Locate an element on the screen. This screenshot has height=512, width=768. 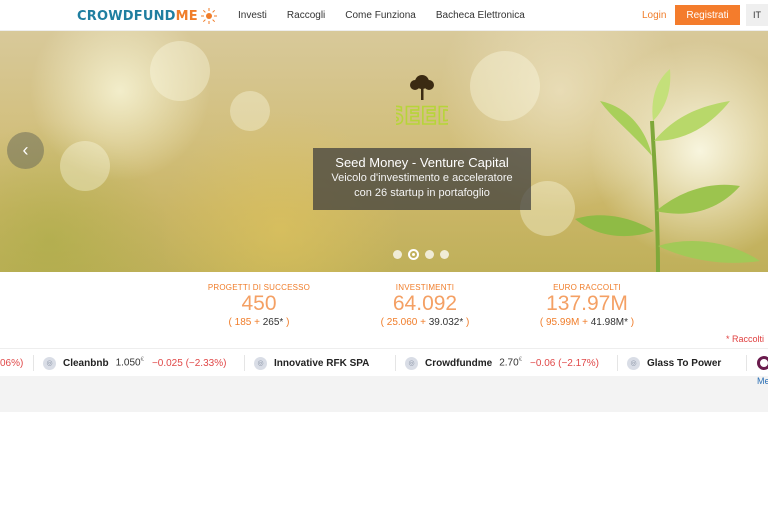
ticker-name: Glass To Power is located at coordinates (684, 363).